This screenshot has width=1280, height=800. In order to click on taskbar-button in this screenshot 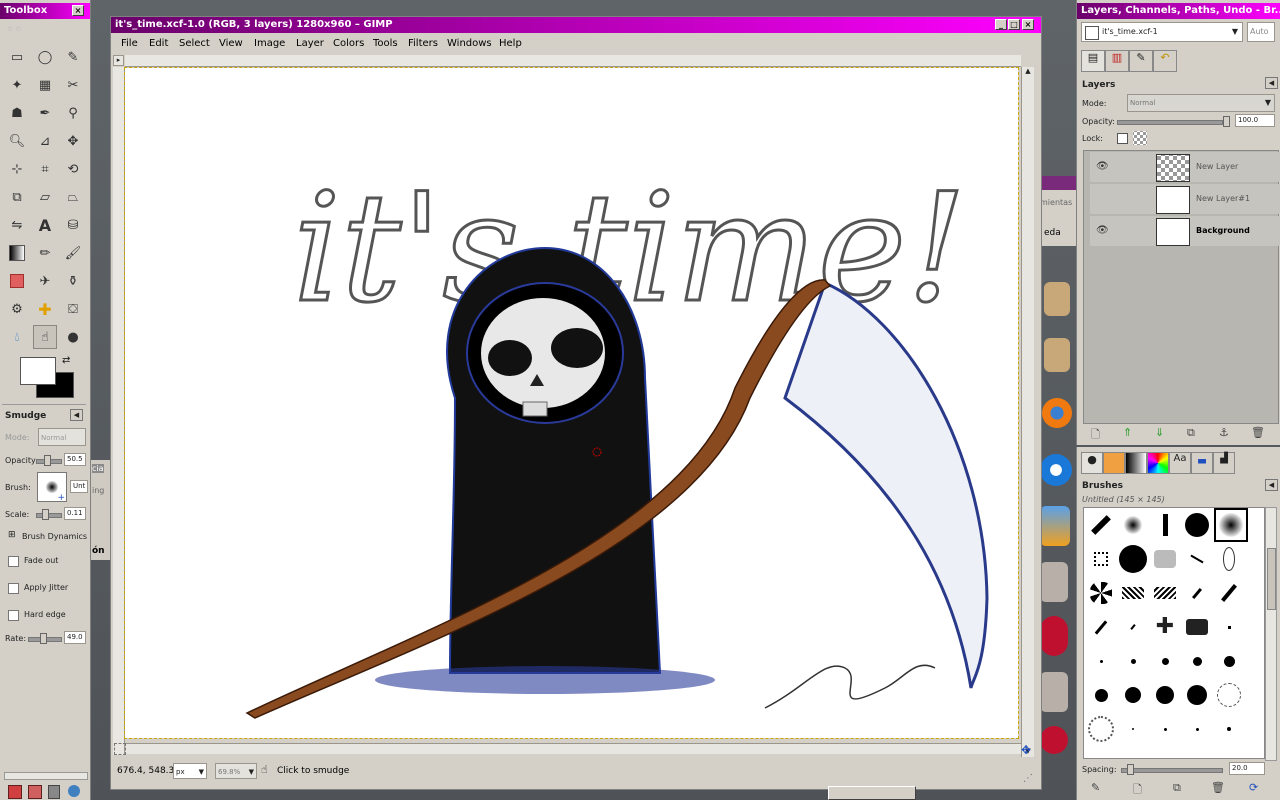, I will do `click(872, 793)`.